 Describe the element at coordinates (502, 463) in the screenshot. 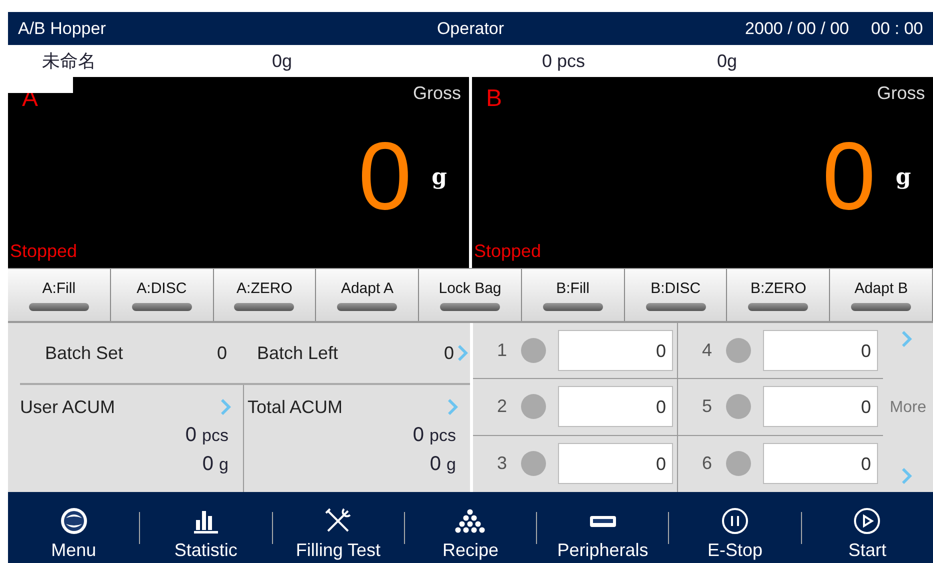

I see `hopper-number: 3` at that location.